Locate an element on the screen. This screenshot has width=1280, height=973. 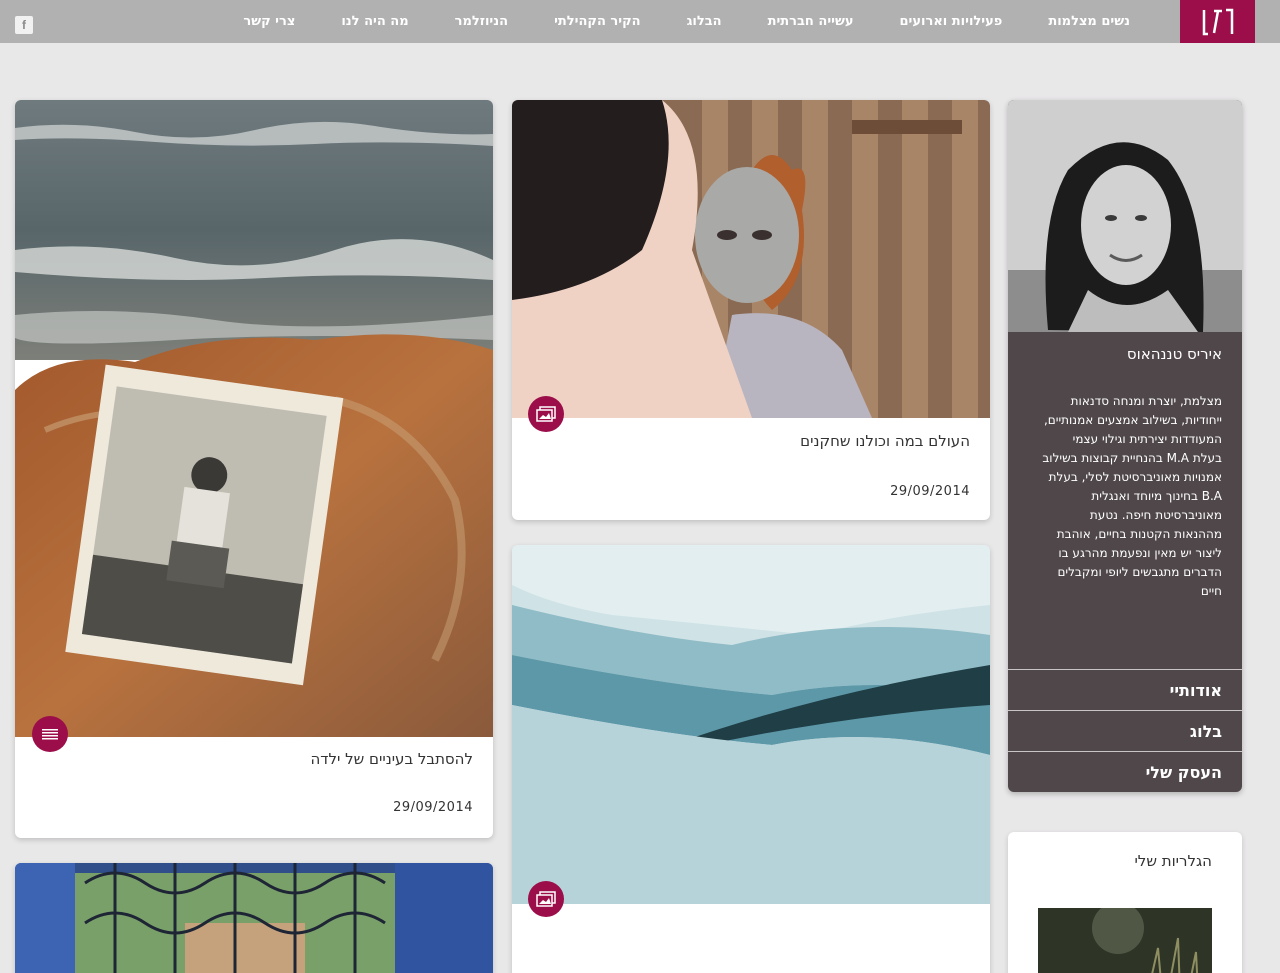
post-title: העולם במה וכולנו שחקנים is located at coordinates (885, 441).